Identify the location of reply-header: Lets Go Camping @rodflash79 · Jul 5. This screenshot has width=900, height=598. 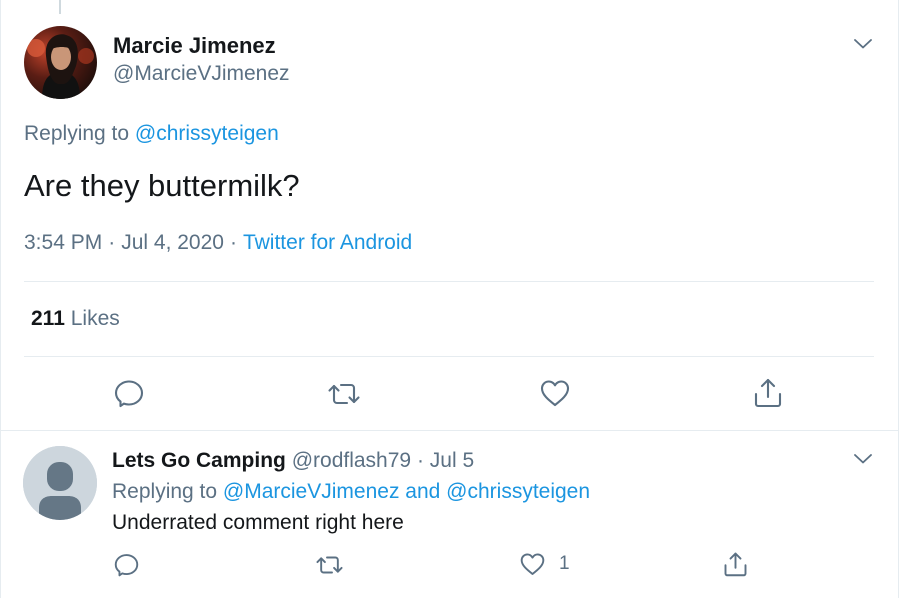
(293, 461).